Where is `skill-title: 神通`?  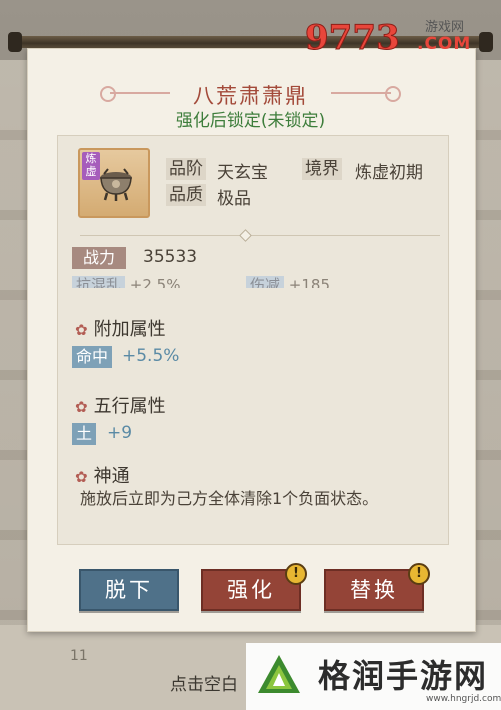
skill-title: 神通 is located at coordinates (111, 476).